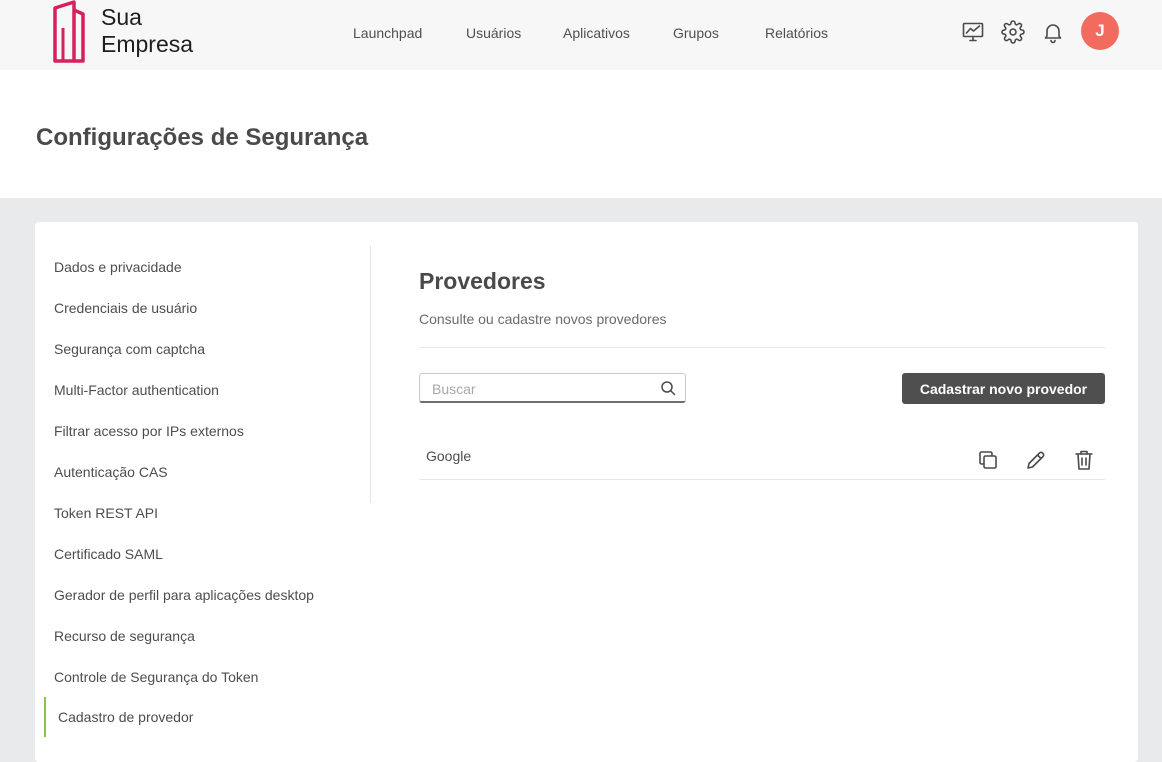  What do you see at coordinates (988, 460) in the screenshot?
I see `copy-icon` at bounding box center [988, 460].